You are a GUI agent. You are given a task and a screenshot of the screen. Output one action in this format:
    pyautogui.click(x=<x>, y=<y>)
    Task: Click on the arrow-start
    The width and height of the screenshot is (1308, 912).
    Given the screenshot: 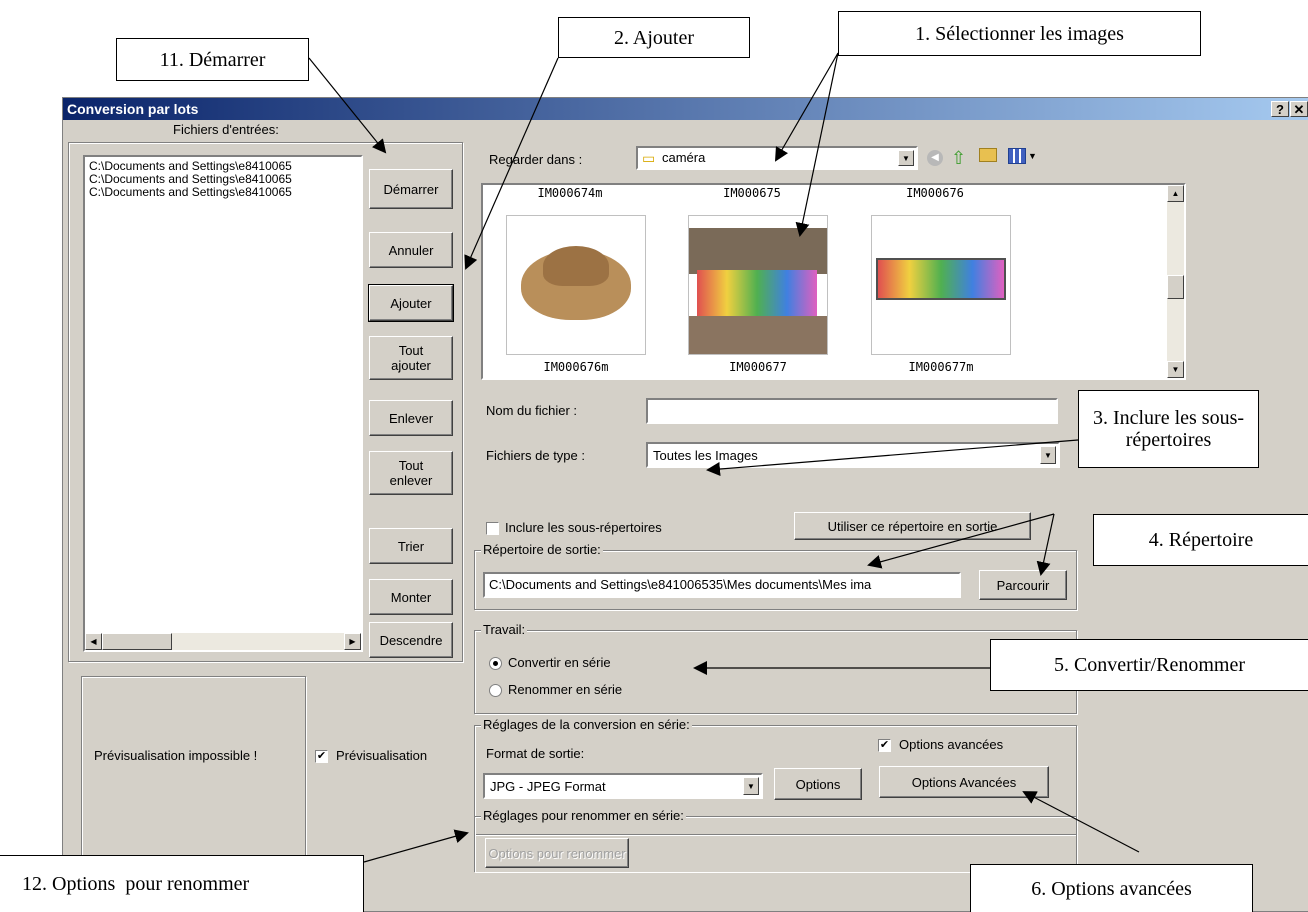 What is the action you would take?
    pyautogui.click(x=347, y=105)
    